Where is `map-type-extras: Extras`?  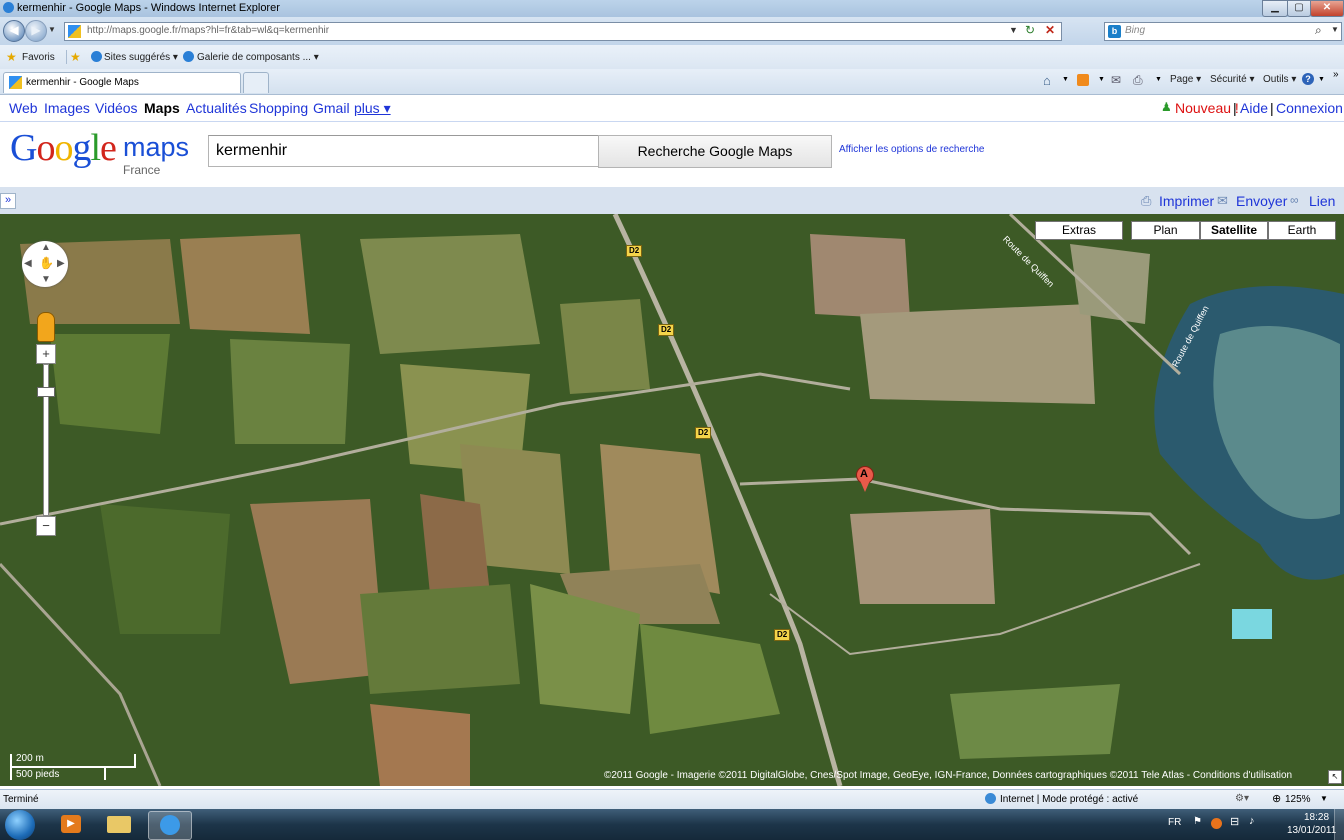
map-type-extras: Extras is located at coordinates (1079, 230).